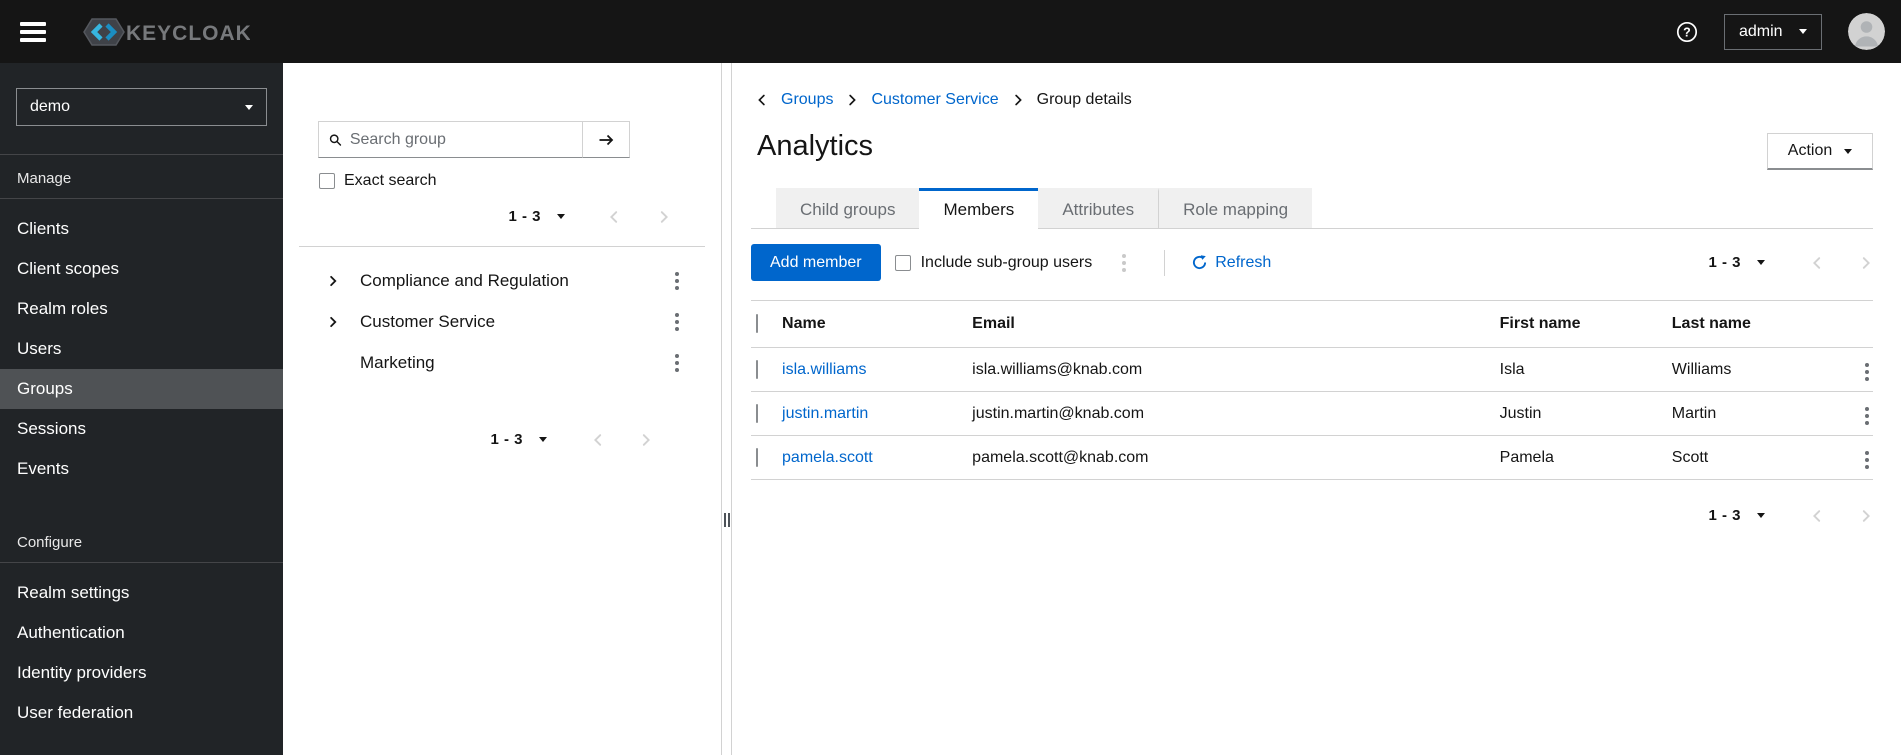 Image resolution: width=1901 pixels, height=755 pixels. Describe the element at coordinates (141, 469) in the screenshot. I see `sidebar-item-events: Events` at that location.